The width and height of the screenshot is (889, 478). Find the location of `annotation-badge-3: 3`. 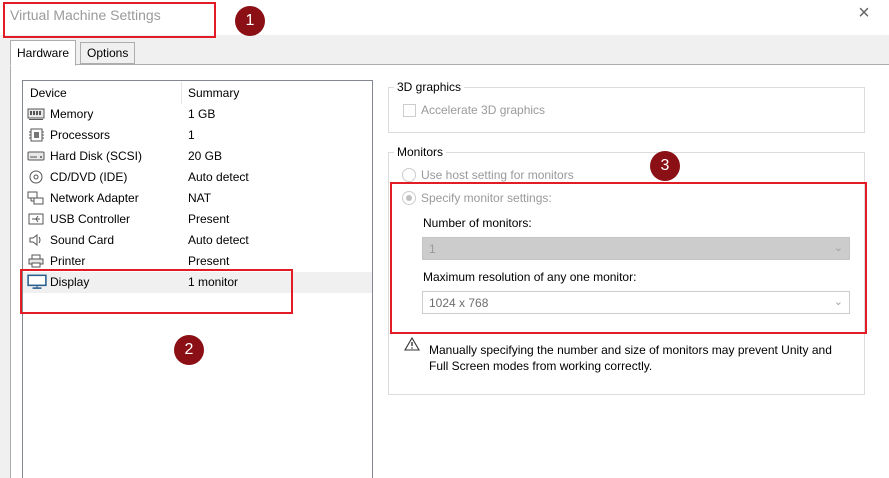

annotation-badge-3: 3 is located at coordinates (665, 166).